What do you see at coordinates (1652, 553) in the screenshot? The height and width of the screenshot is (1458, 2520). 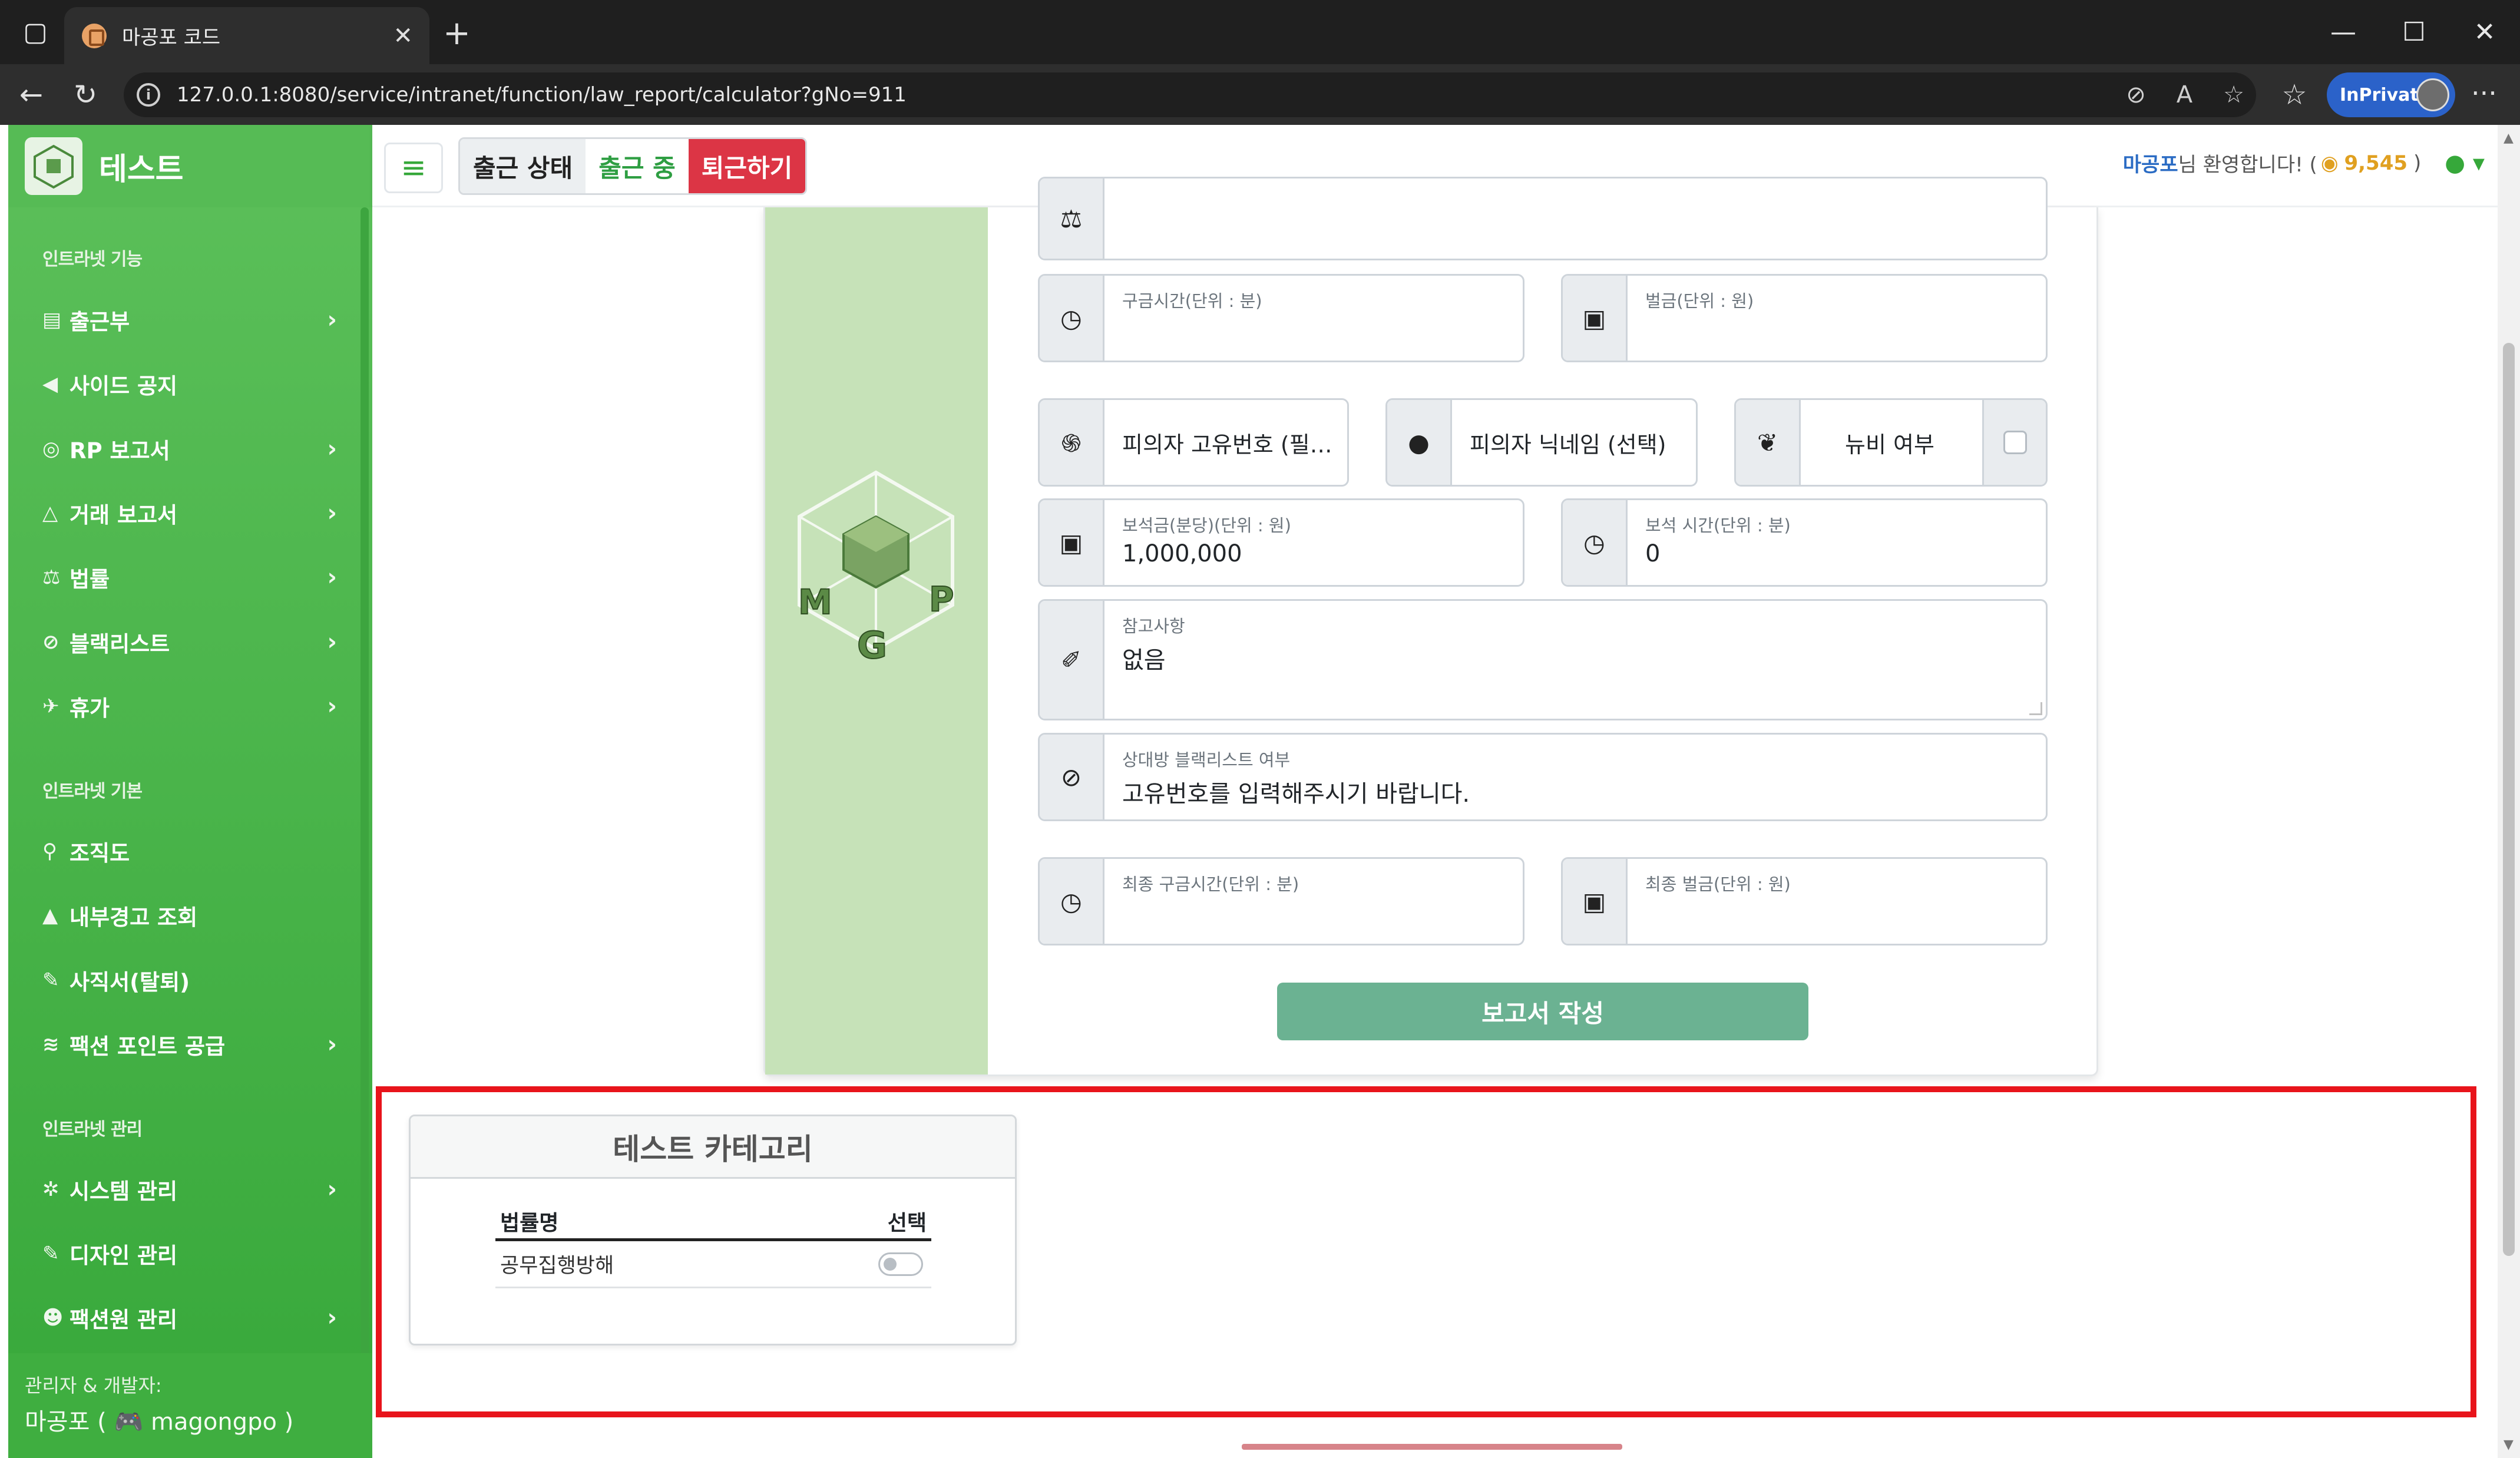 I see `bail-time-value: 0` at bounding box center [1652, 553].